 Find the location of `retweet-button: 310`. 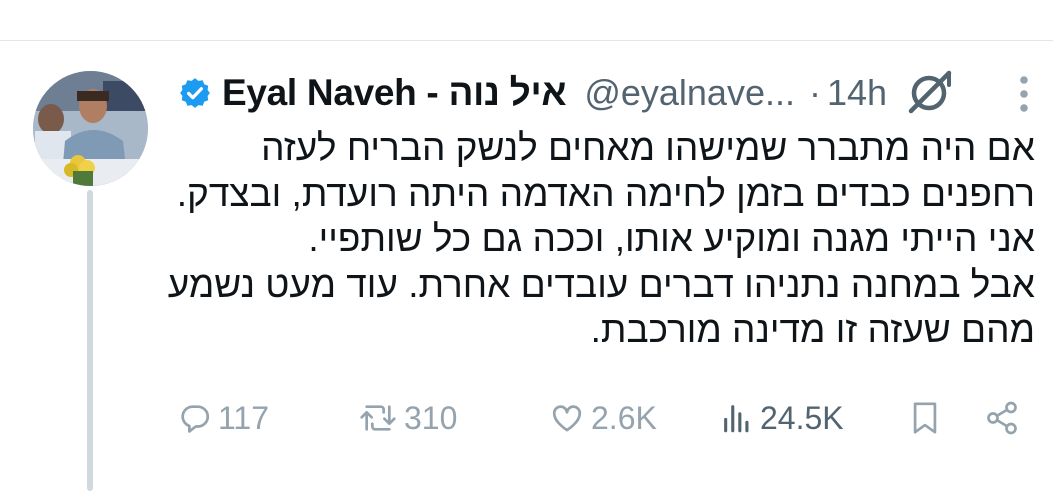

retweet-button: 310 is located at coordinates (407, 418).